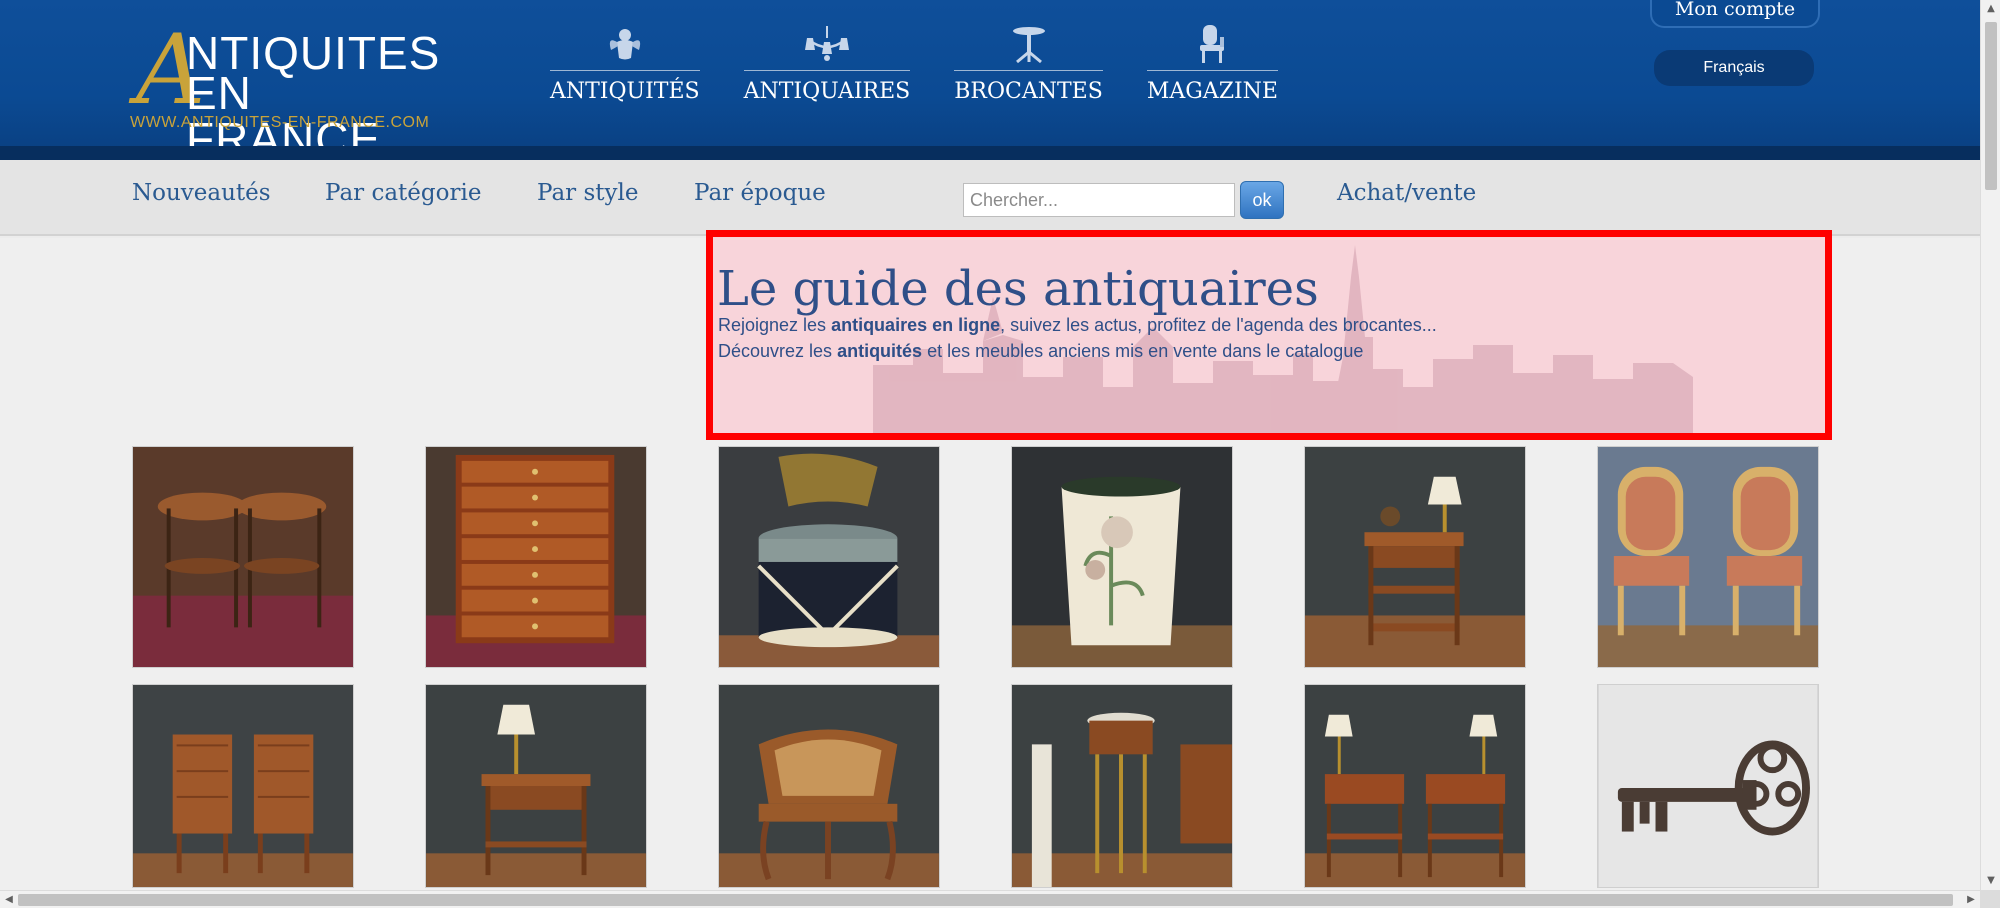 The height and width of the screenshot is (908, 2000). I want to click on subnav-par-categorie: Par catégorie, so click(403, 193).